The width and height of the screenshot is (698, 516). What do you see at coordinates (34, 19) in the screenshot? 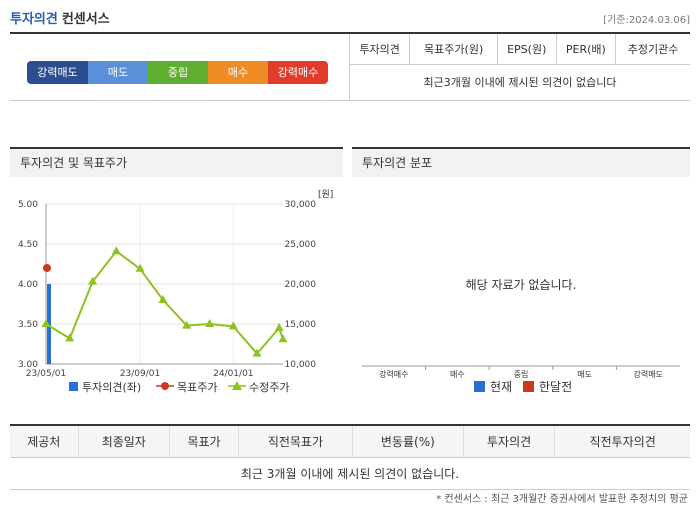
I see `title-main: 투자의견` at bounding box center [34, 19].